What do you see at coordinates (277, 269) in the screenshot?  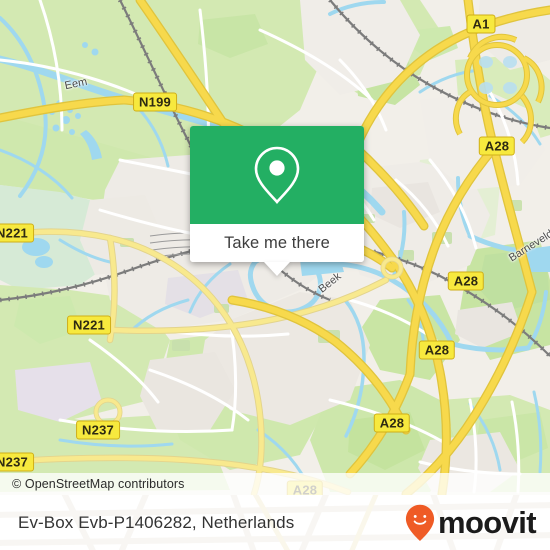 I see `callout-tail` at bounding box center [277, 269].